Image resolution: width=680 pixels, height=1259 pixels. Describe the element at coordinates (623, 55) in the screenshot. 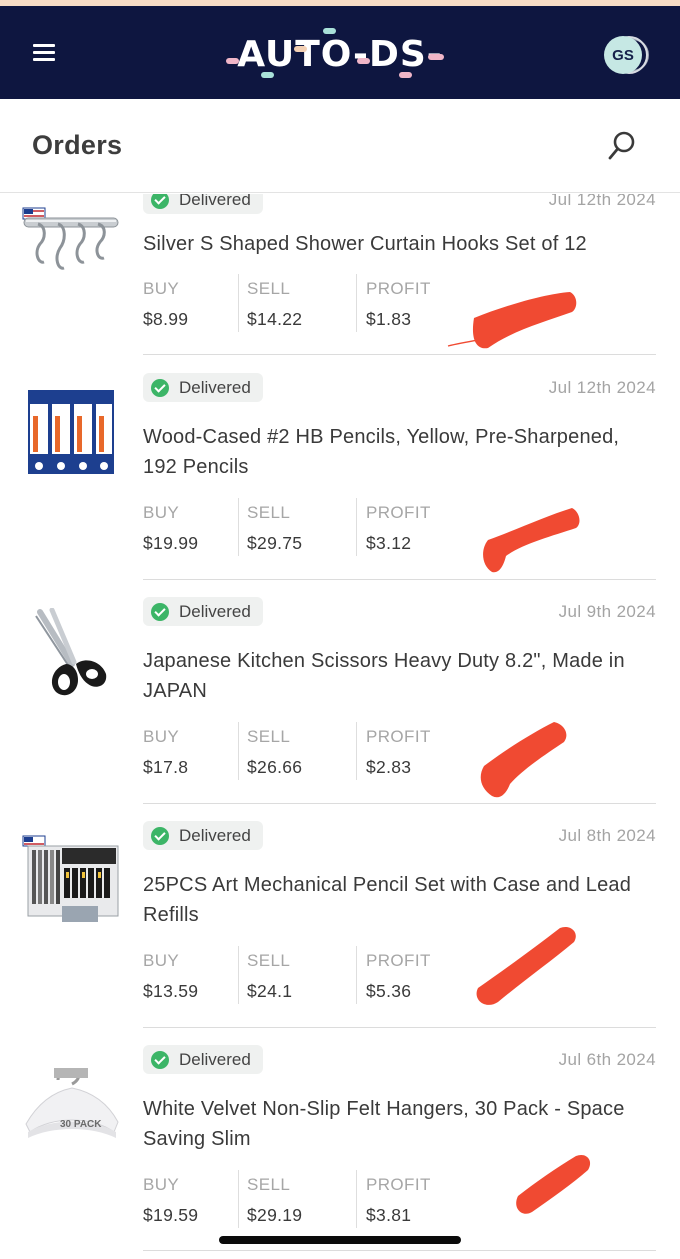

I see `user-avatar: GS` at that location.